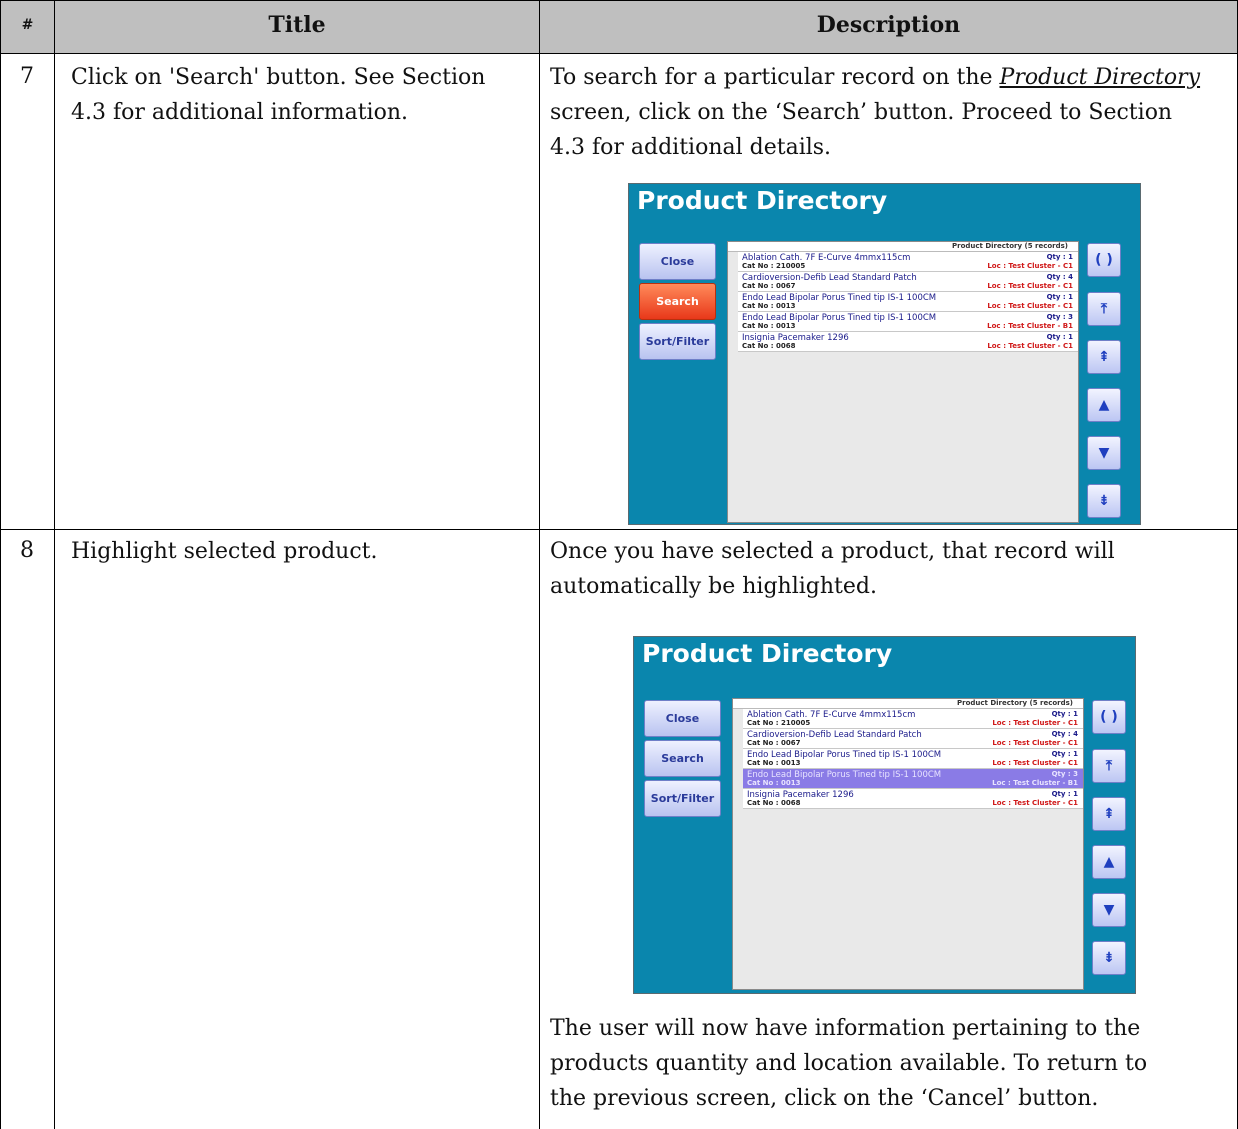 This screenshot has height=1129, width=1238. What do you see at coordinates (1100, 77) in the screenshot?
I see `product-directory-ref: Product Directory` at bounding box center [1100, 77].